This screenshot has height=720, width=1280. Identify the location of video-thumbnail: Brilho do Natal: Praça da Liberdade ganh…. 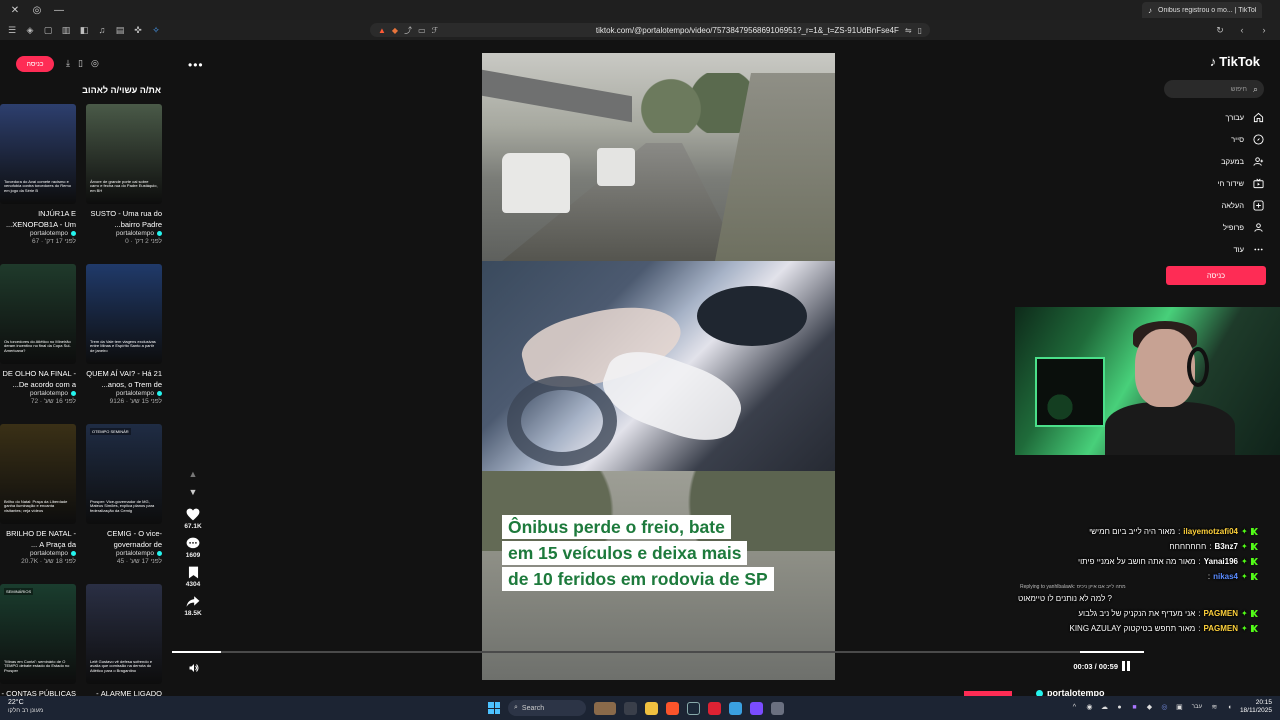
(38, 474).